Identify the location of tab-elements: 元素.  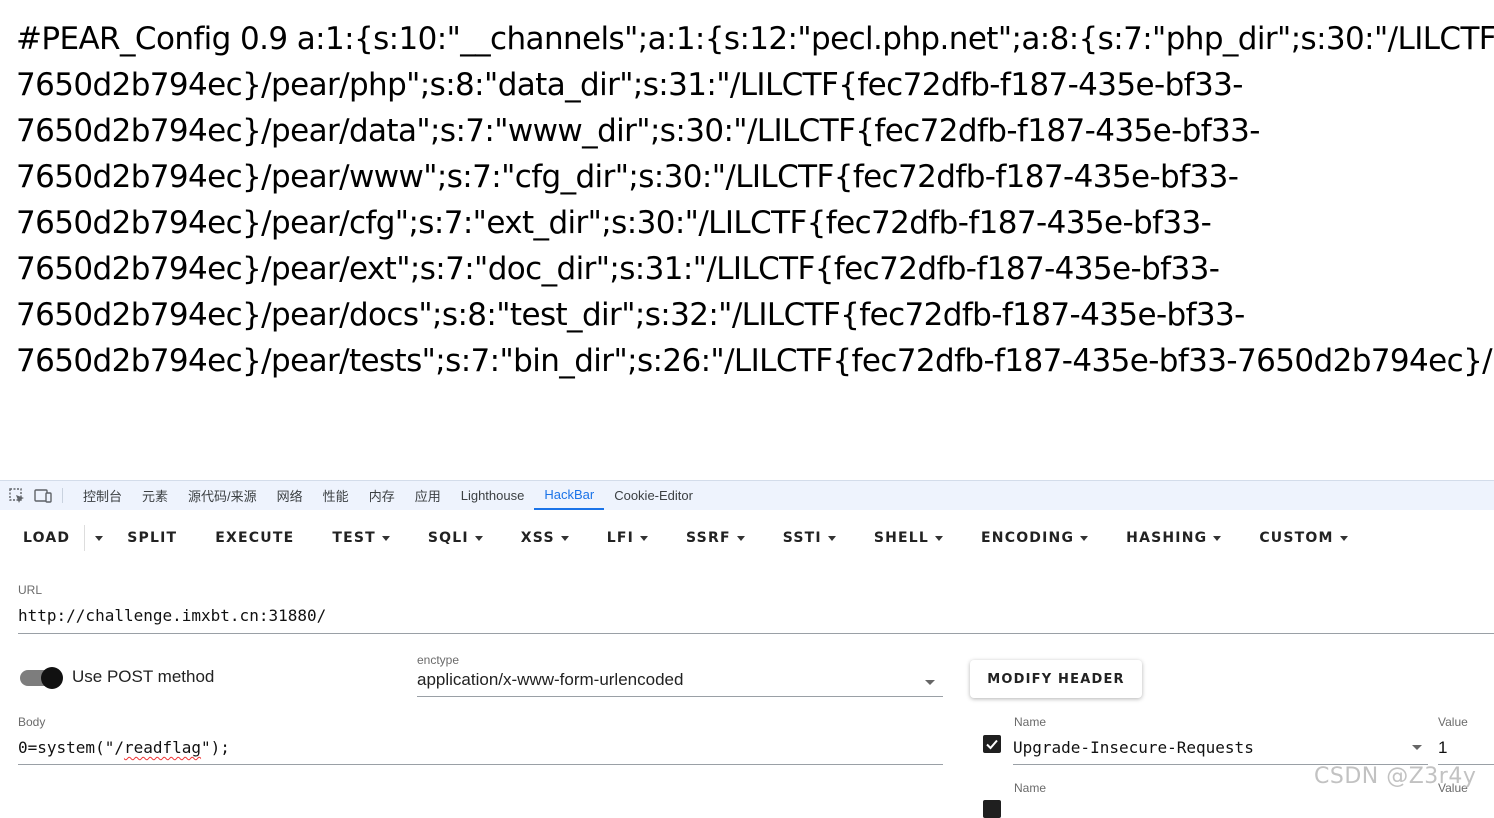
(155, 495).